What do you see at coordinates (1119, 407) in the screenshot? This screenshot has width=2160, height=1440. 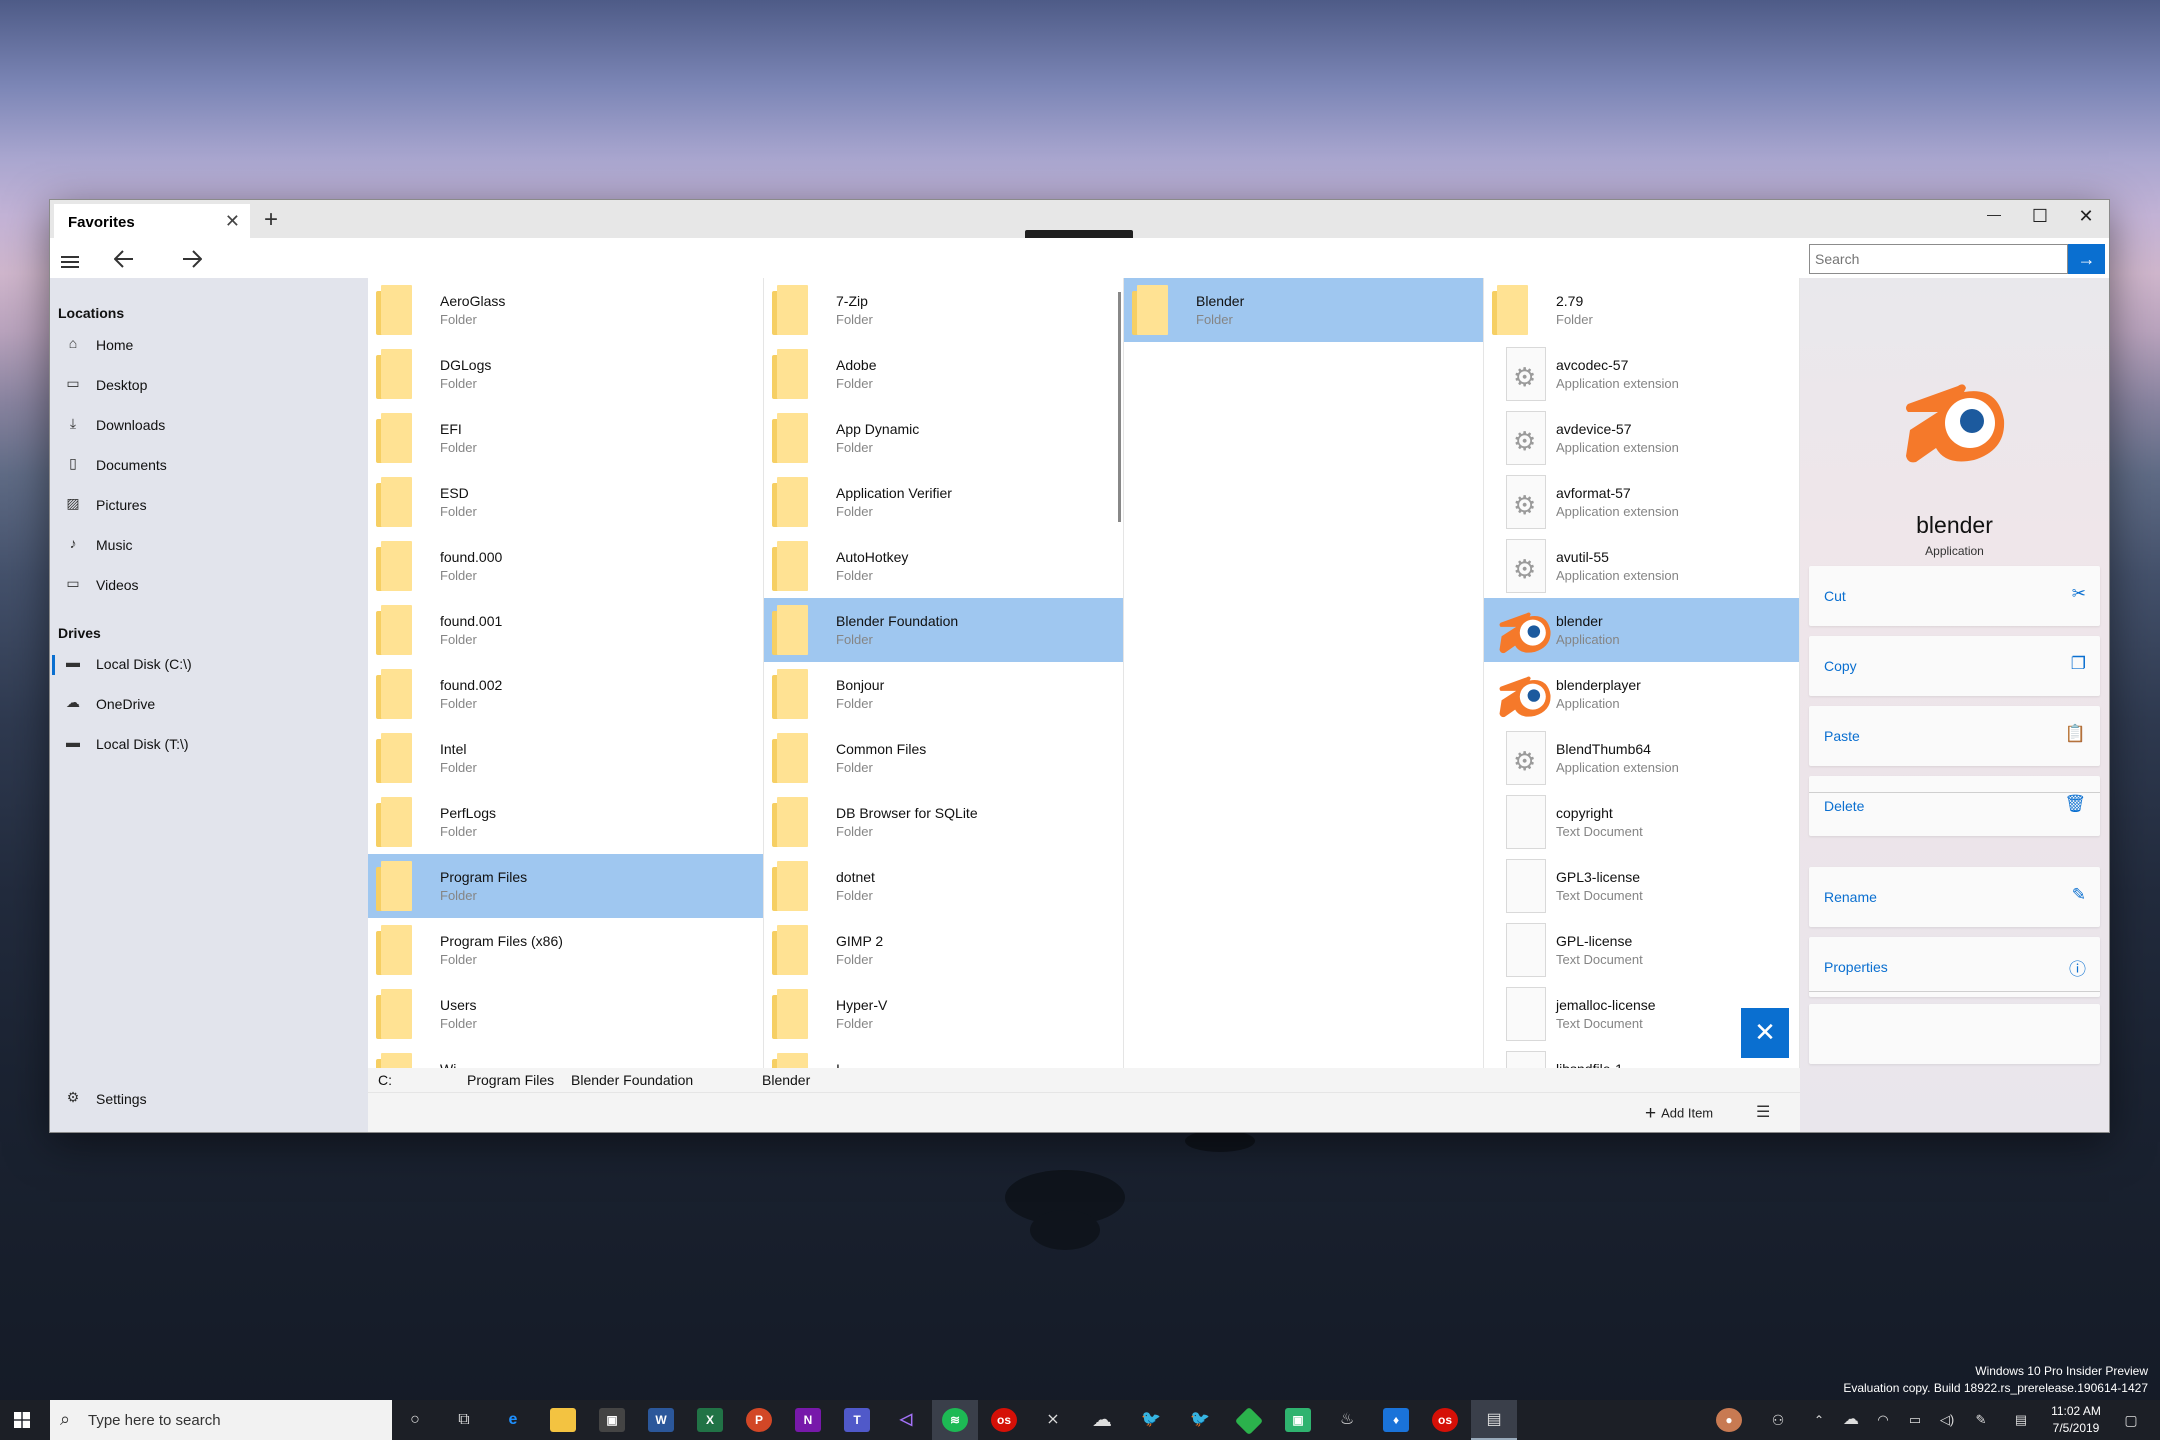 I see `scrollbar` at bounding box center [1119, 407].